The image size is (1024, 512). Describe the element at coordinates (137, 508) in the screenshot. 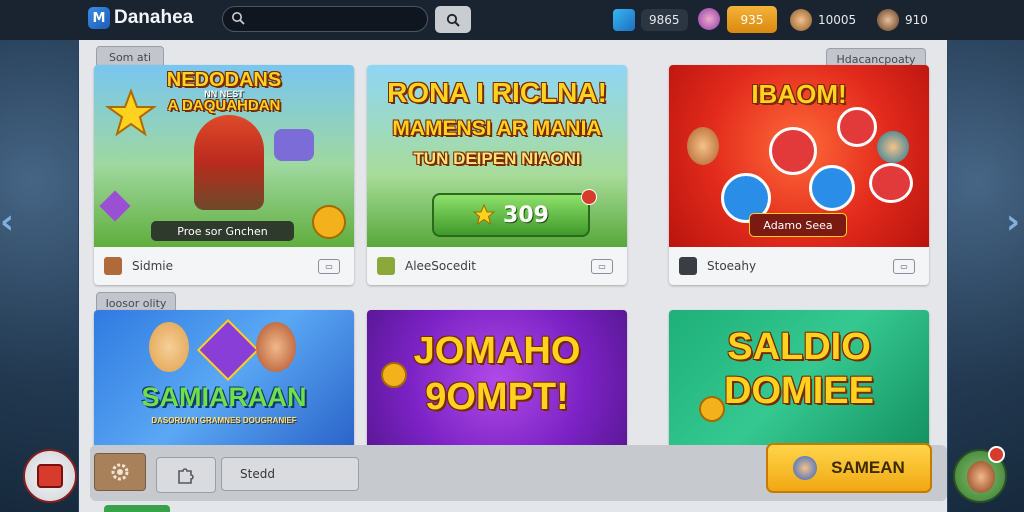

I see `green-tab-indicator` at that location.